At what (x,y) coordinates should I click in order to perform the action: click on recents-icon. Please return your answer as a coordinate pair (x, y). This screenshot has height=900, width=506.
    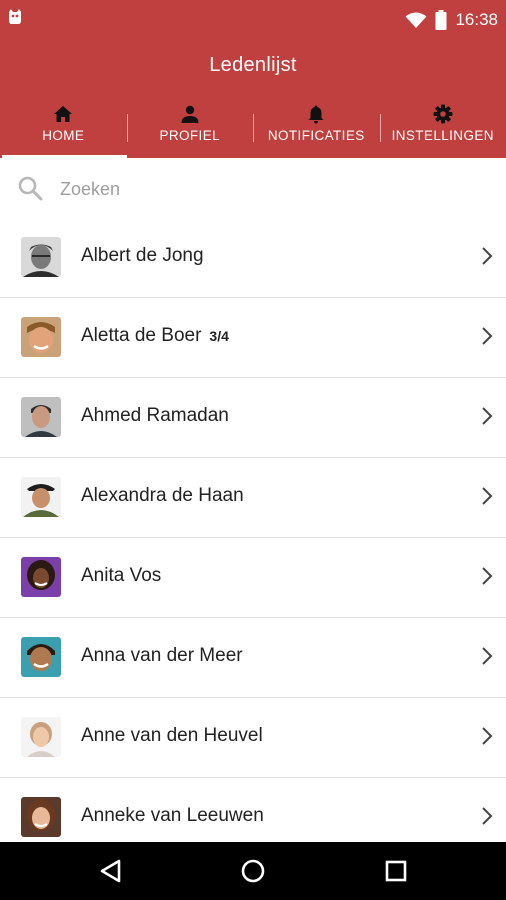
    Looking at the image, I should click on (396, 871).